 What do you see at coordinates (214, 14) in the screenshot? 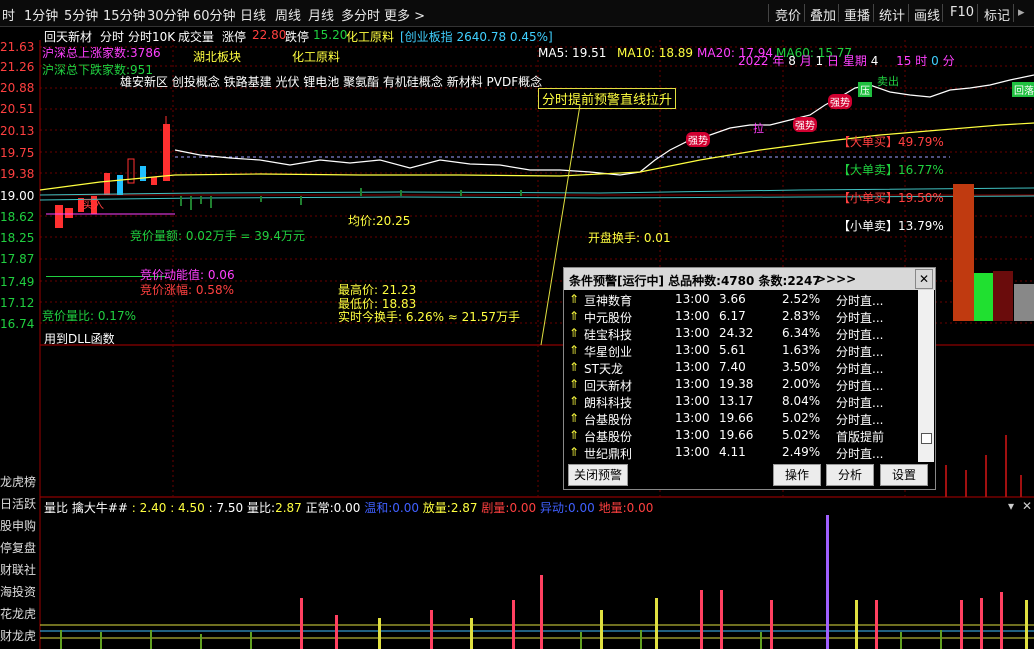
I see `tab-60min: 60分钟` at bounding box center [214, 14].